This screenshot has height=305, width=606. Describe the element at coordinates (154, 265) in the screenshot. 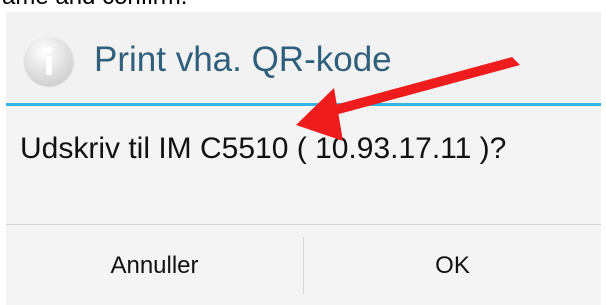

I see `cancel-button: Annuller` at that location.